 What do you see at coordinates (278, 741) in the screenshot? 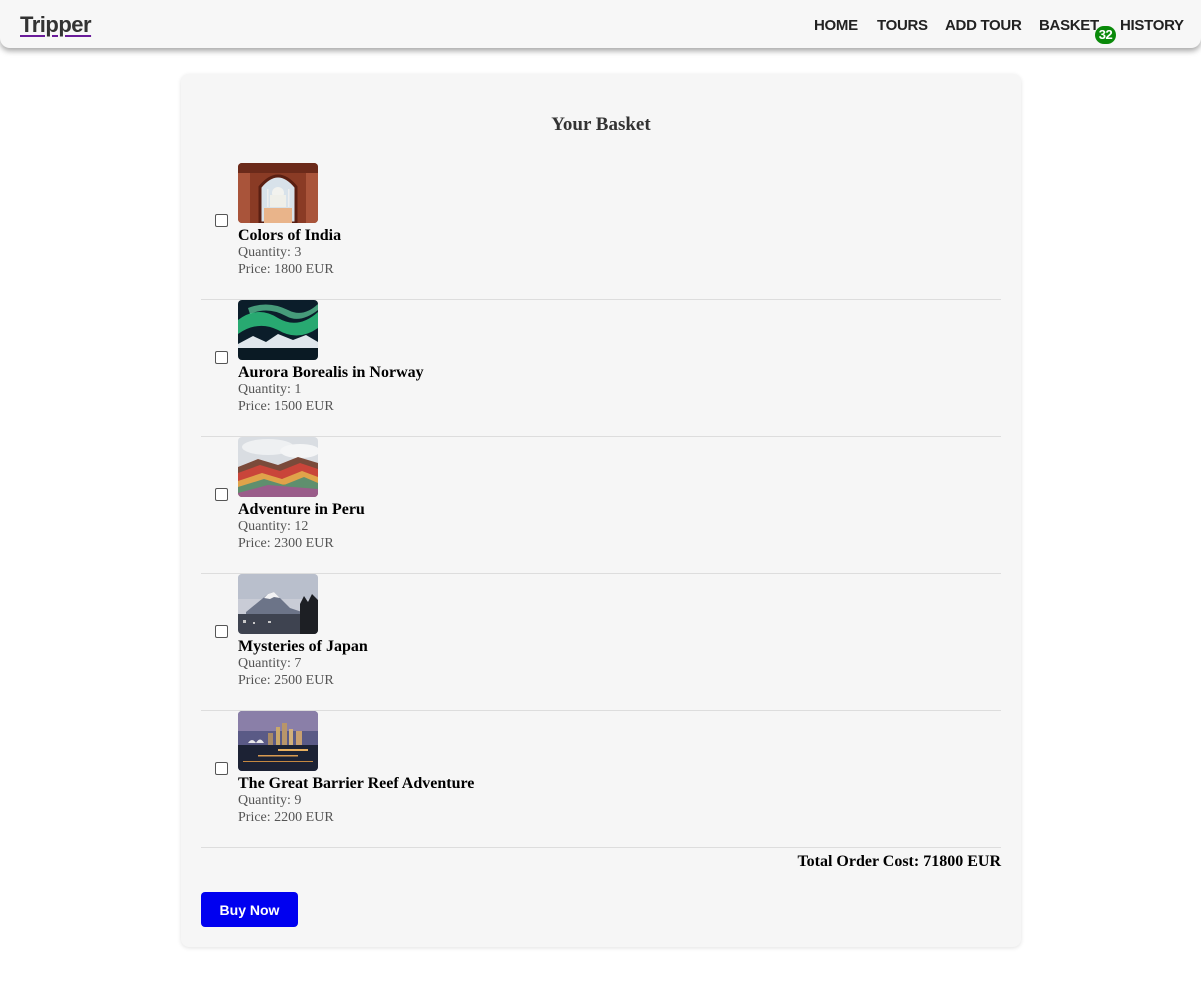
I see `item-image-sydney-harbour` at bounding box center [278, 741].